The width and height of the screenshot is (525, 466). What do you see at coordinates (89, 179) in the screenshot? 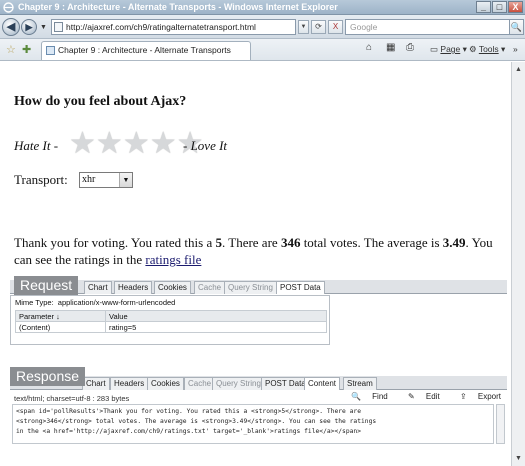
I see `transport-value: xhr` at bounding box center [89, 179].